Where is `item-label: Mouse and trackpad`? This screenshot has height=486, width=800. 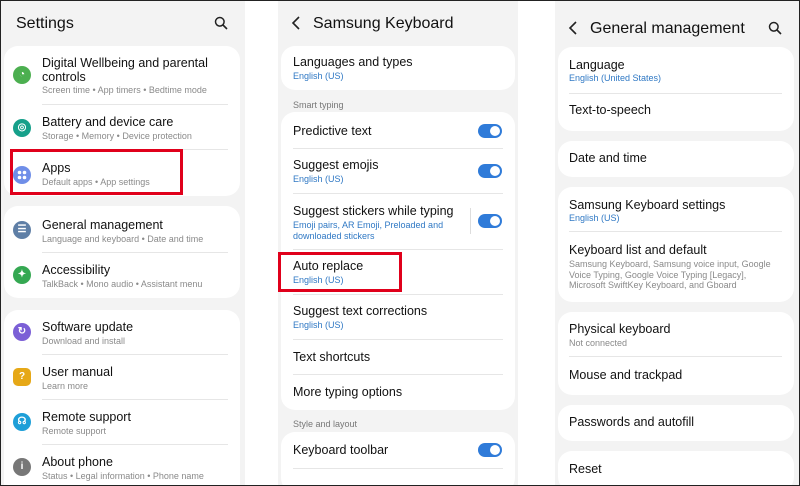
item-label: Mouse and trackpad is located at coordinates (626, 375).